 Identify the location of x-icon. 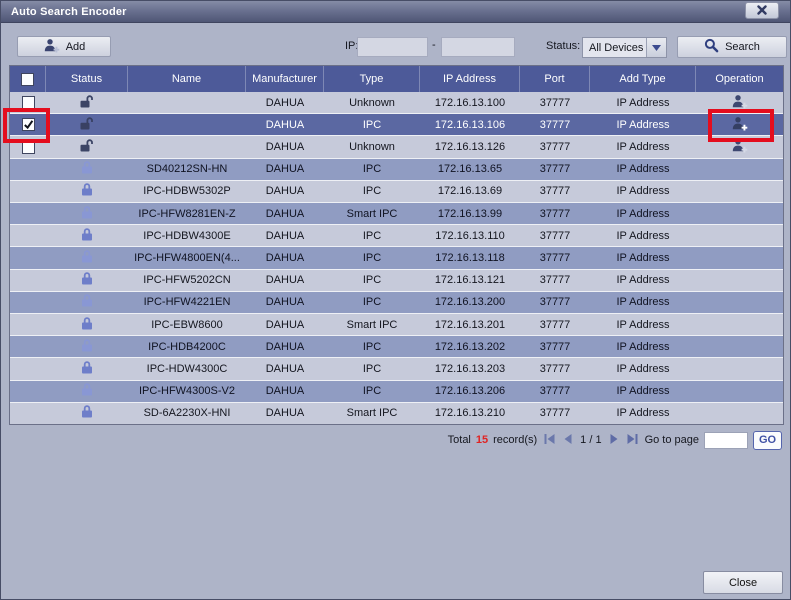
(762, 11).